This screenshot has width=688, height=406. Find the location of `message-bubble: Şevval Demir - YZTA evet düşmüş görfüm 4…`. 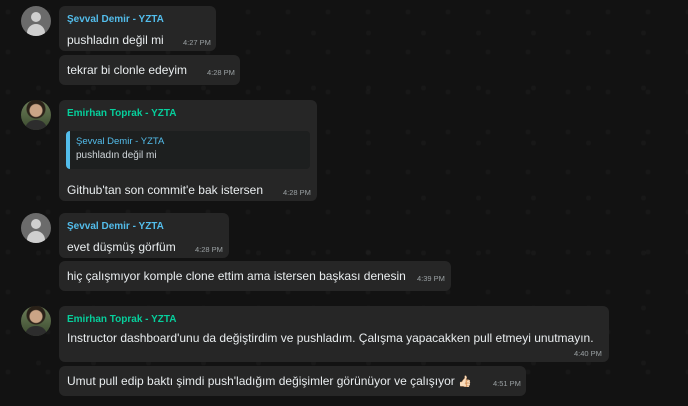

message-bubble: Şevval Demir - YZTA evet düşmüş görfüm 4… is located at coordinates (144, 235).